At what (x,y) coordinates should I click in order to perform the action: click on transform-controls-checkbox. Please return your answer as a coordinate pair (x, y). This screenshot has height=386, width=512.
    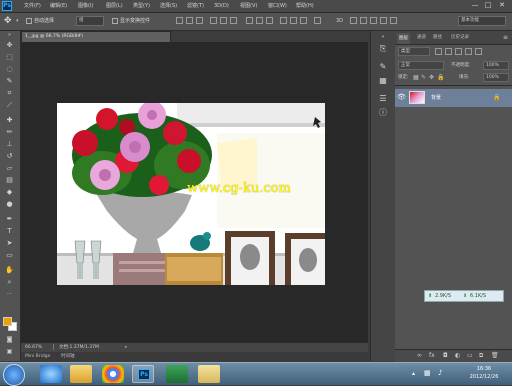
    Looking at the image, I should click on (115, 21).